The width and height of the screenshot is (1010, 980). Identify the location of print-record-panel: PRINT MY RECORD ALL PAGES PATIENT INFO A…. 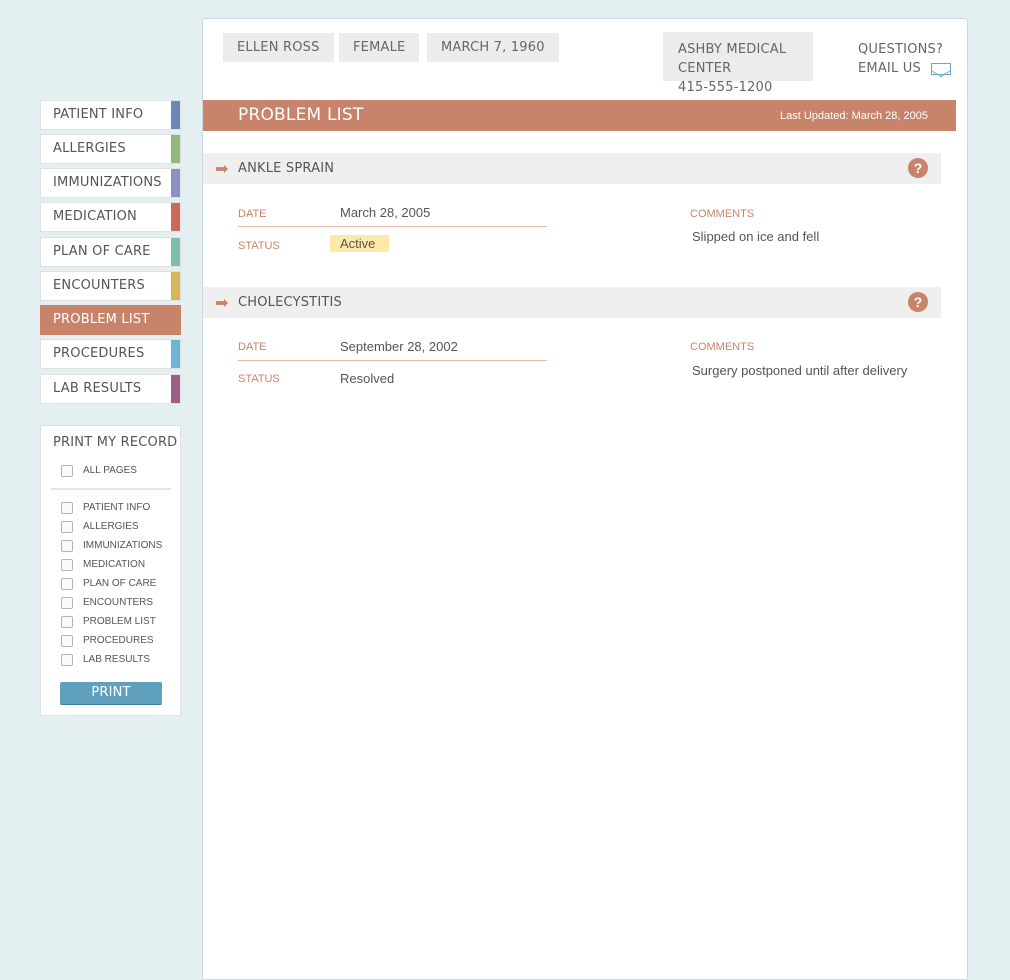
(110, 570).